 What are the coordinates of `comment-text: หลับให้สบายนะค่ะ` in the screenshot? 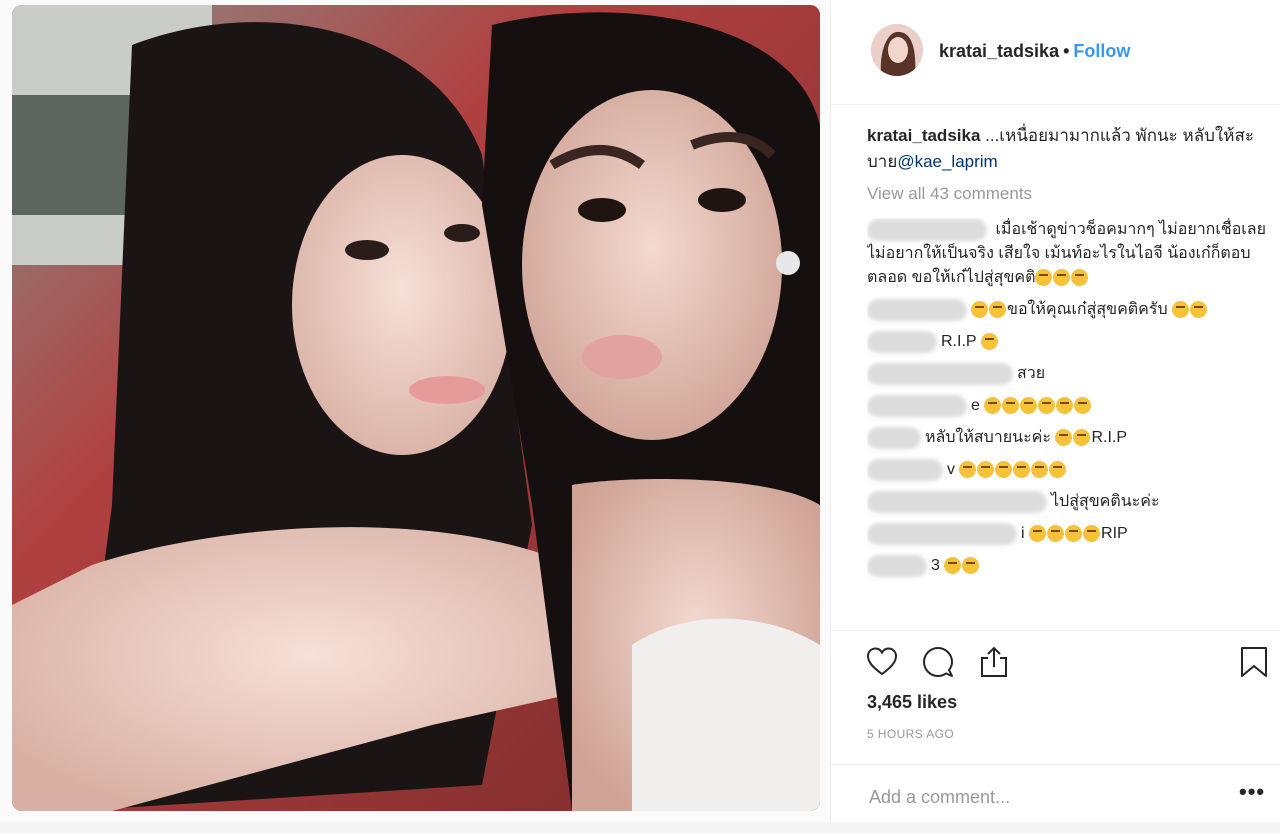 It's located at (988, 437).